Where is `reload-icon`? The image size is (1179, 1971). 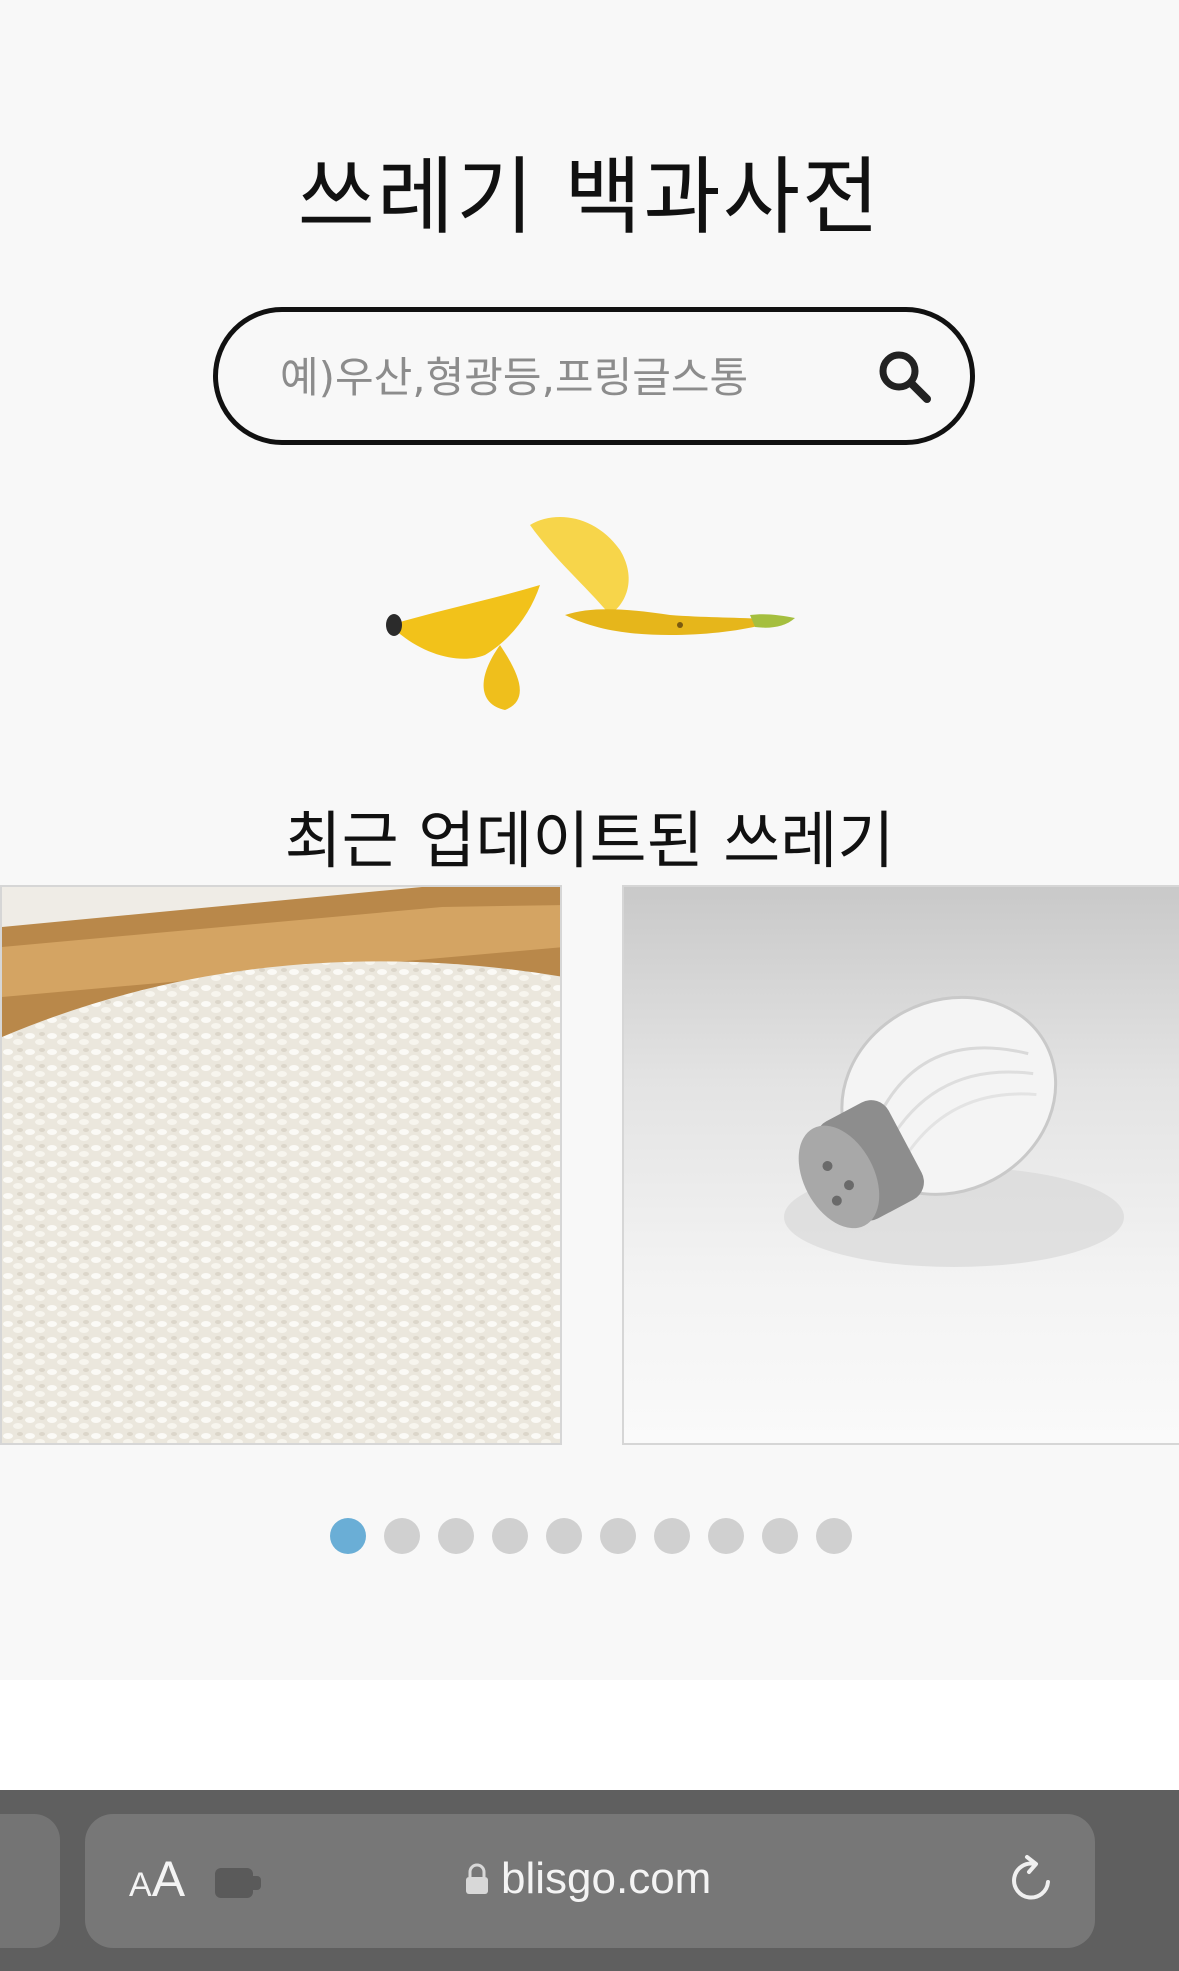
reload-icon is located at coordinates (1031, 1880).